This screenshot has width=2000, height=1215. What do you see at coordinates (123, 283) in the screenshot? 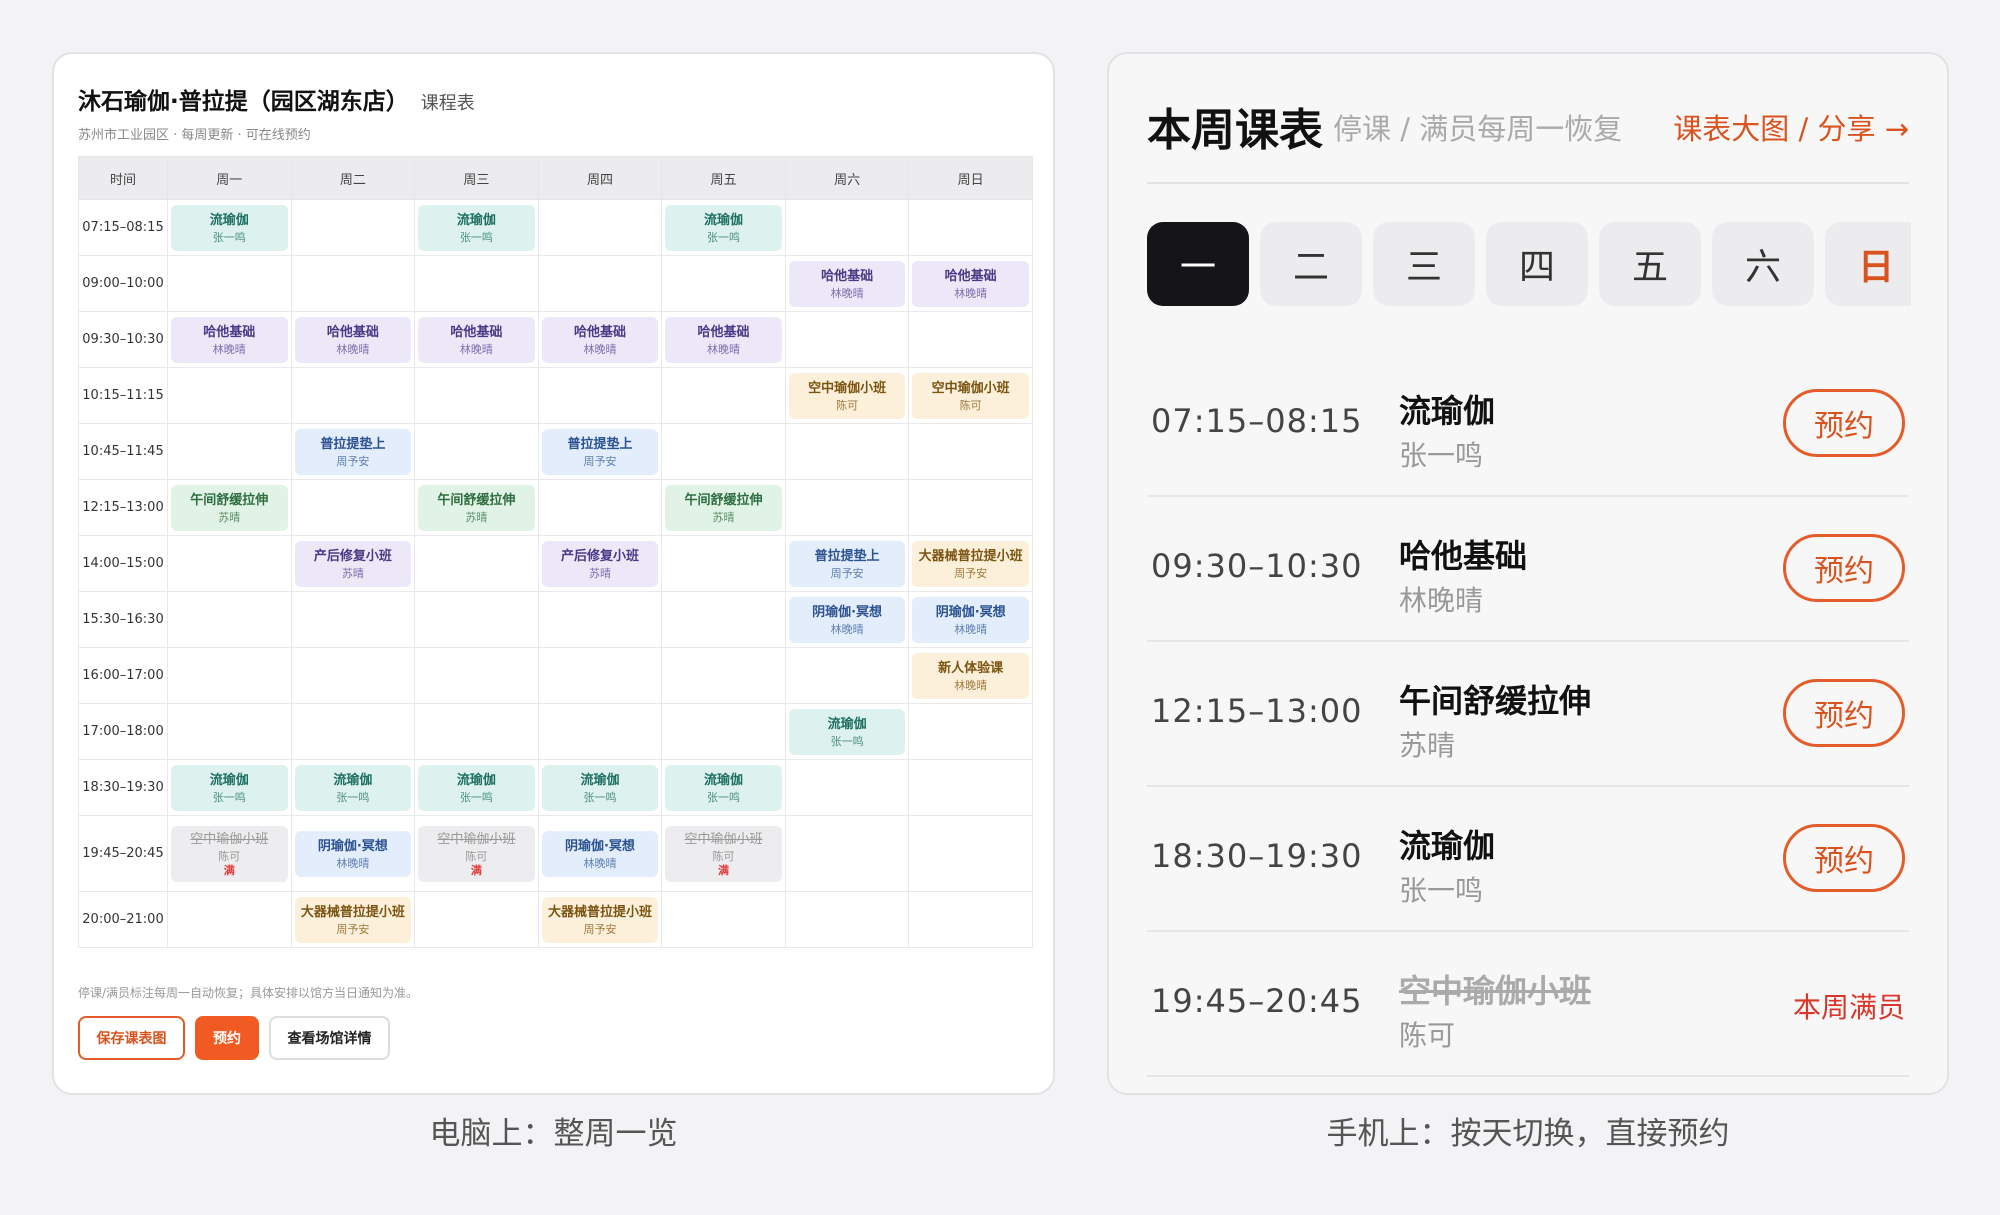
I see `time-slot-label: 09:00–10:00` at bounding box center [123, 283].